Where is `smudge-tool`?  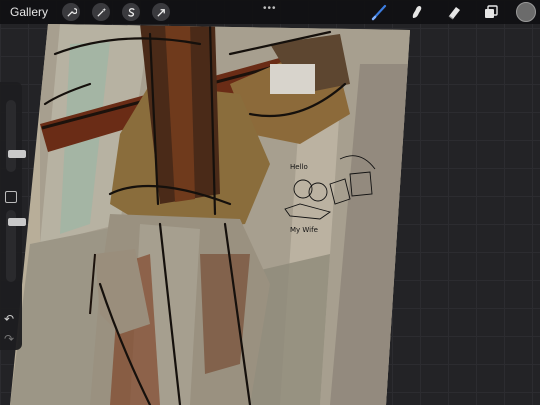 smudge-tool is located at coordinates (417, 12).